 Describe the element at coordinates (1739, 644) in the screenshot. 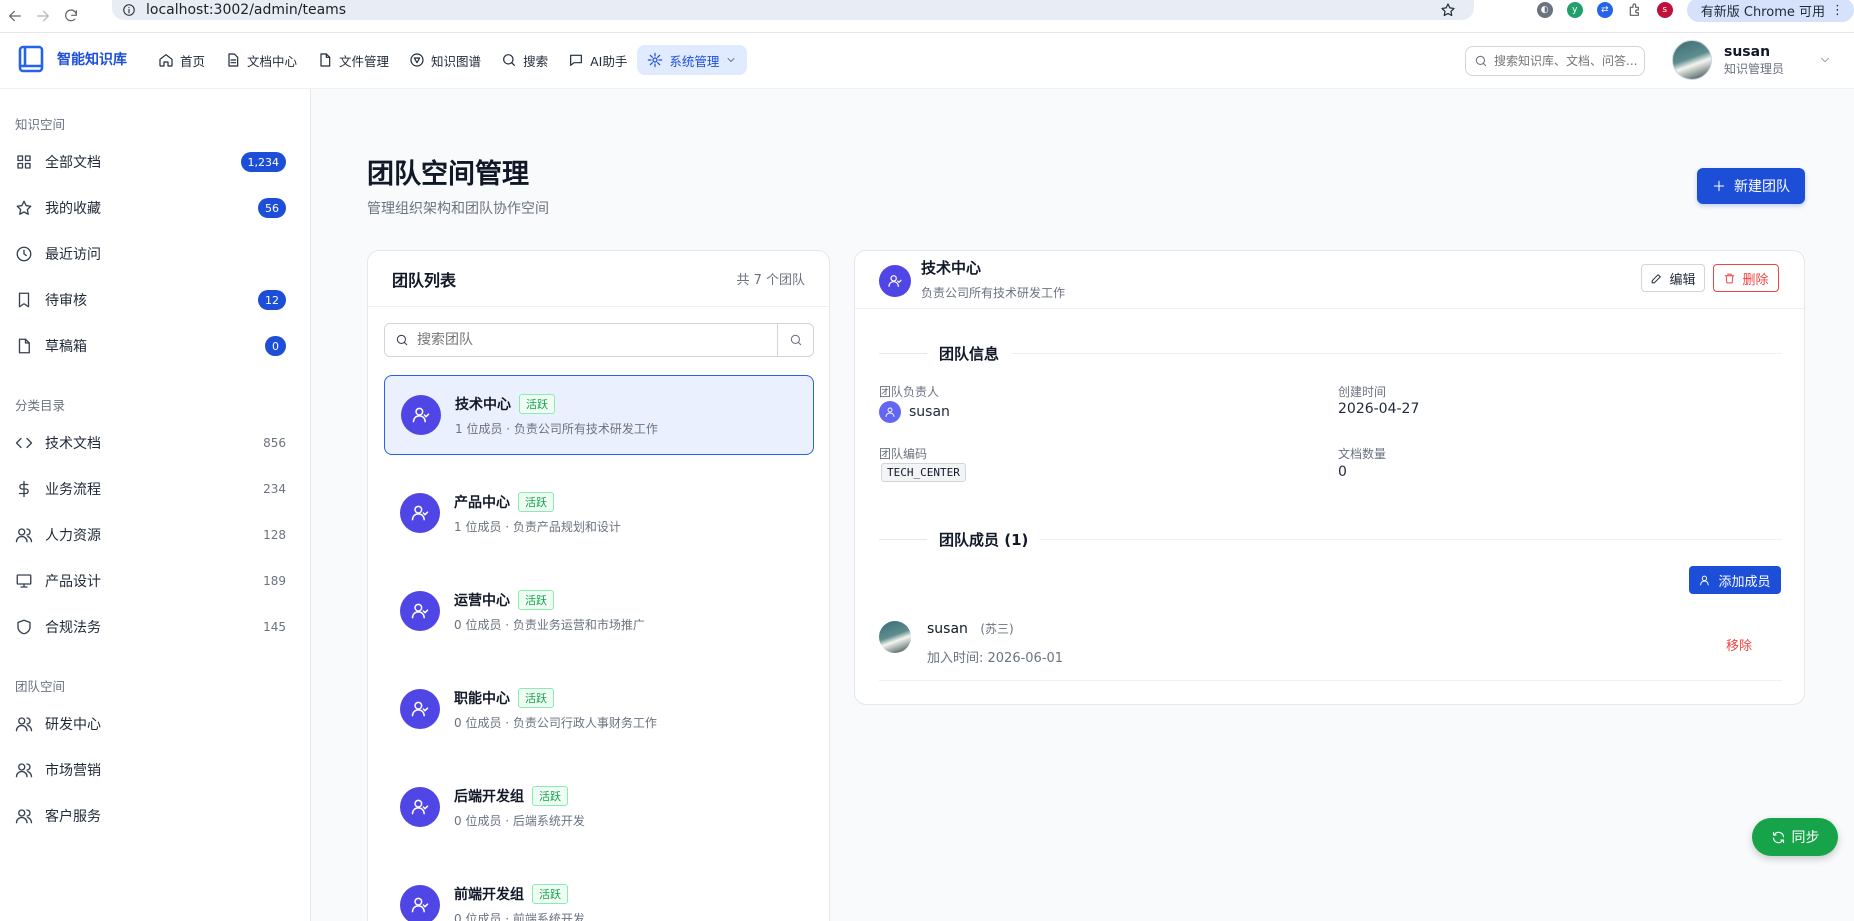

I see `remove-member-button: 移除` at that location.